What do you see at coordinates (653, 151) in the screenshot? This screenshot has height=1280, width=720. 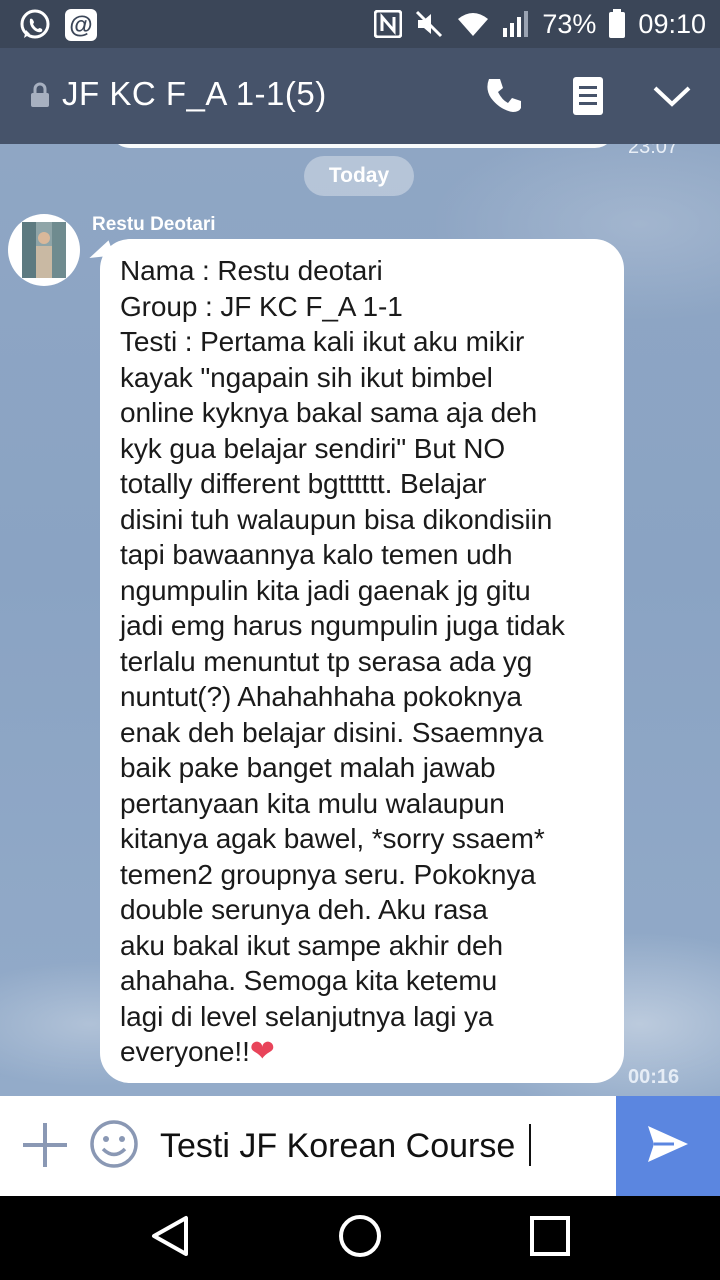 I see `previous-message-time: 23:07` at bounding box center [653, 151].